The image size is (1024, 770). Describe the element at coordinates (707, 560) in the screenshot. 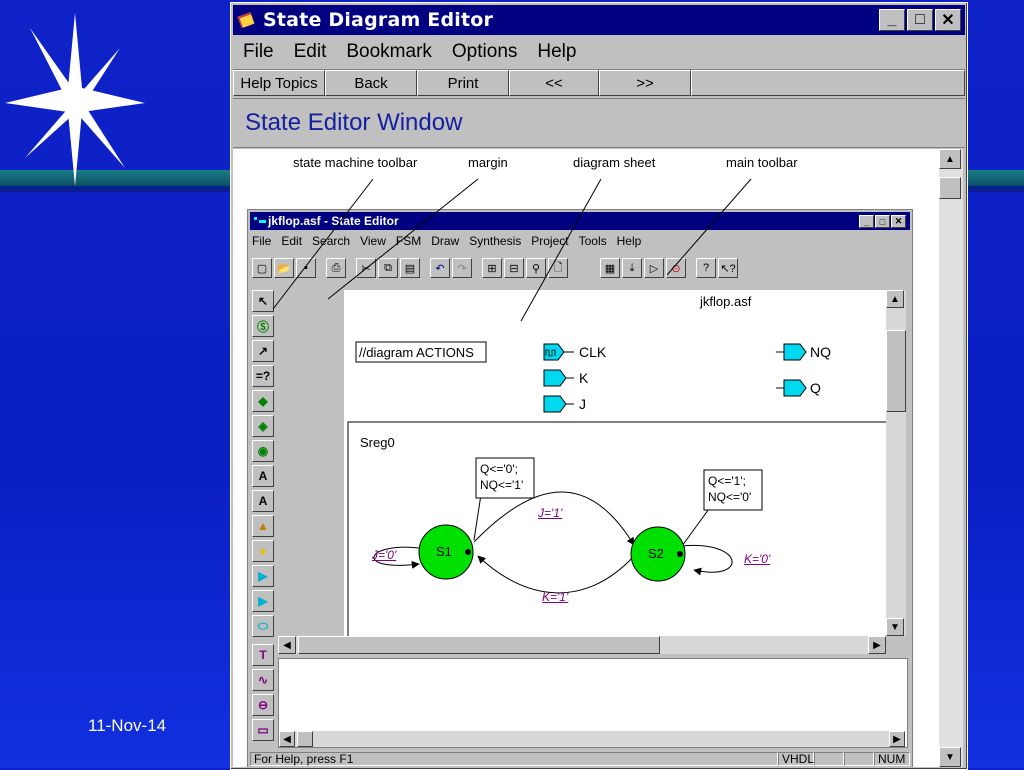

I see `transition-s2-self` at that location.